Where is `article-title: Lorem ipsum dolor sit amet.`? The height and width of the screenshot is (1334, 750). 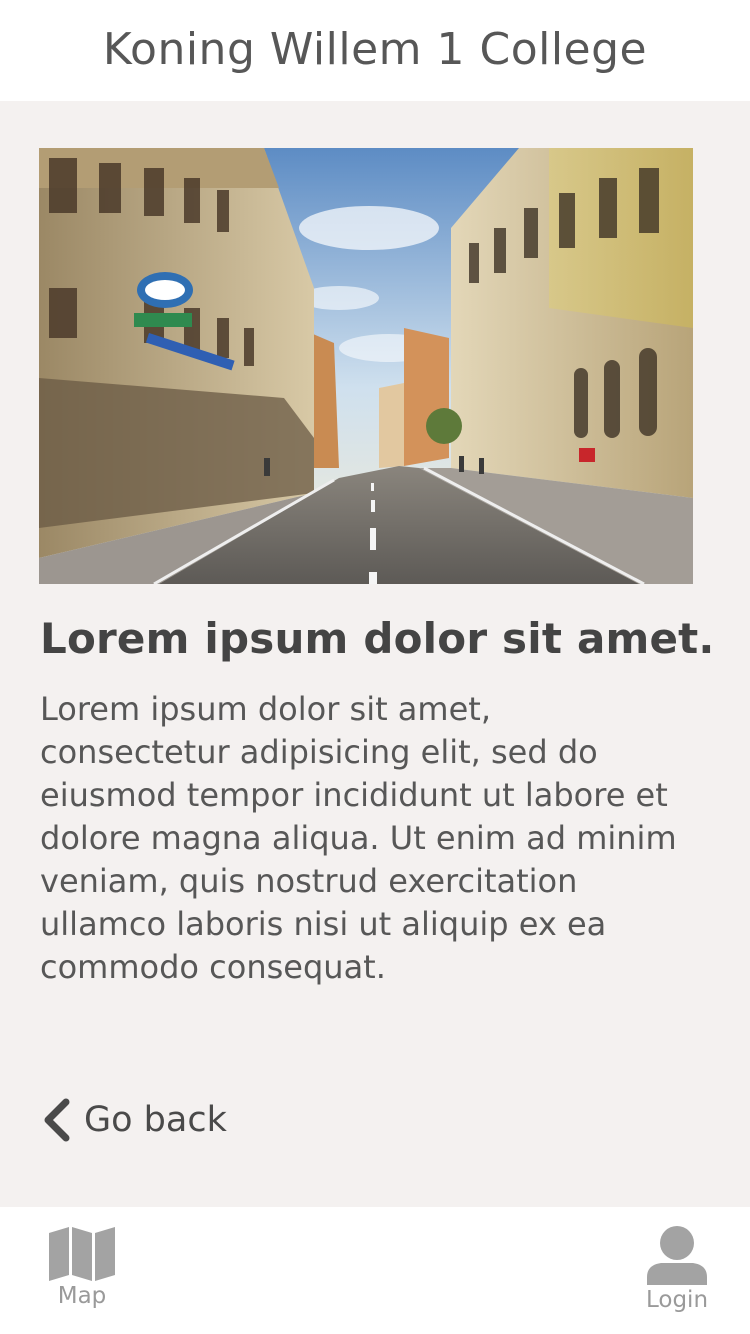
article-title: Lorem ipsum dolor sit amet. is located at coordinates (377, 638).